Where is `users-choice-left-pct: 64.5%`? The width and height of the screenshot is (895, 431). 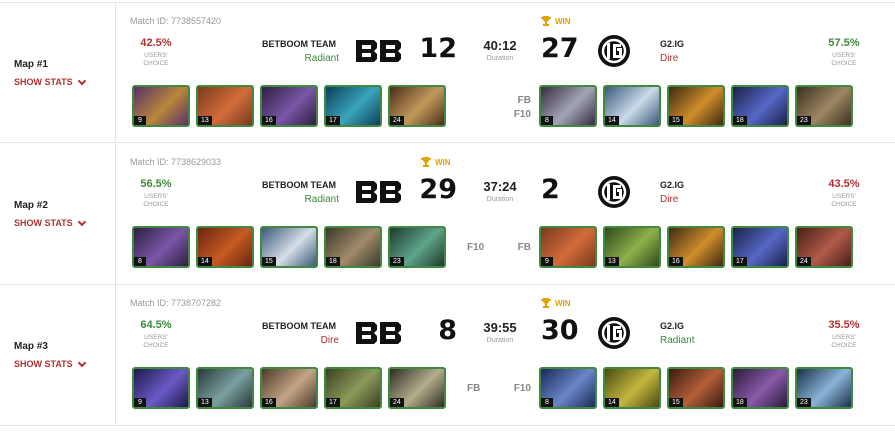
users-choice-left-pct: 64.5% is located at coordinates (156, 325).